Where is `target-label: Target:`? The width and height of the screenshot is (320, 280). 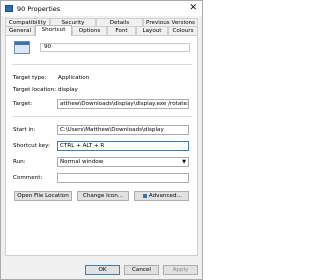 target-label: Target: is located at coordinates (23, 104).